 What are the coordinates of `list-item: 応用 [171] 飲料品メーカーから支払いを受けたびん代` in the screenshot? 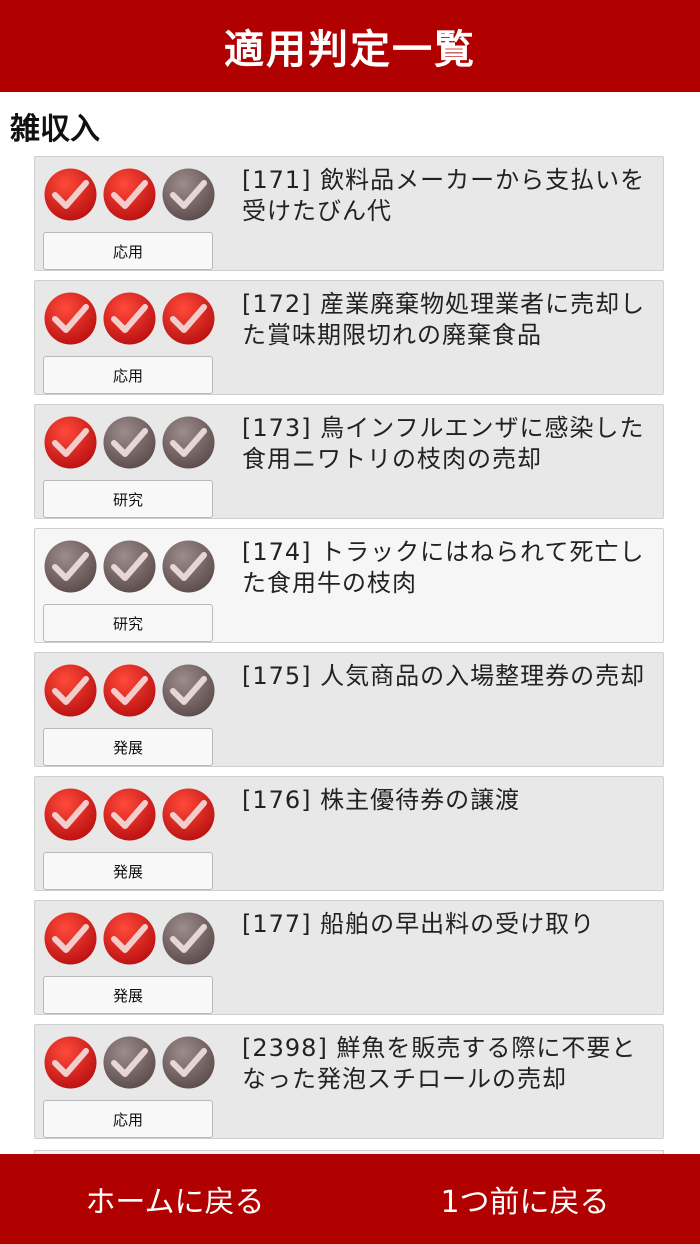 It's located at (349, 213).